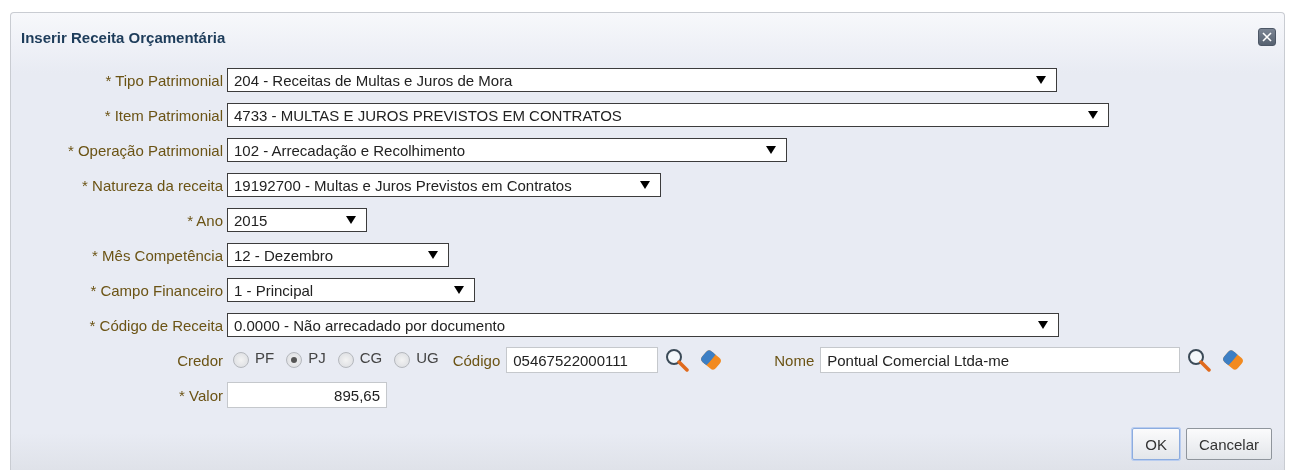 This screenshot has width=1289, height=470. I want to click on dropdown: 12 - Dezembro, so click(338, 255).